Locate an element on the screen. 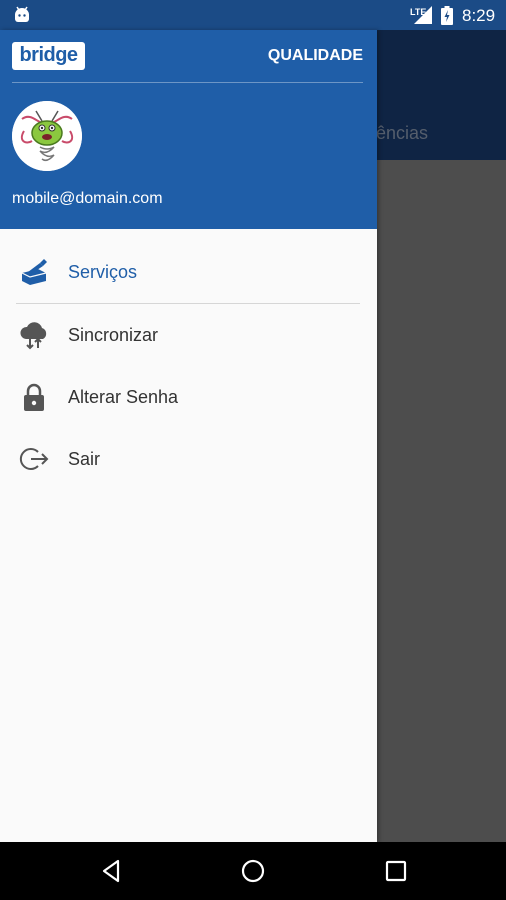 Image resolution: width=506 pixels, height=900 pixels. logout-icon is located at coordinates (34, 459).